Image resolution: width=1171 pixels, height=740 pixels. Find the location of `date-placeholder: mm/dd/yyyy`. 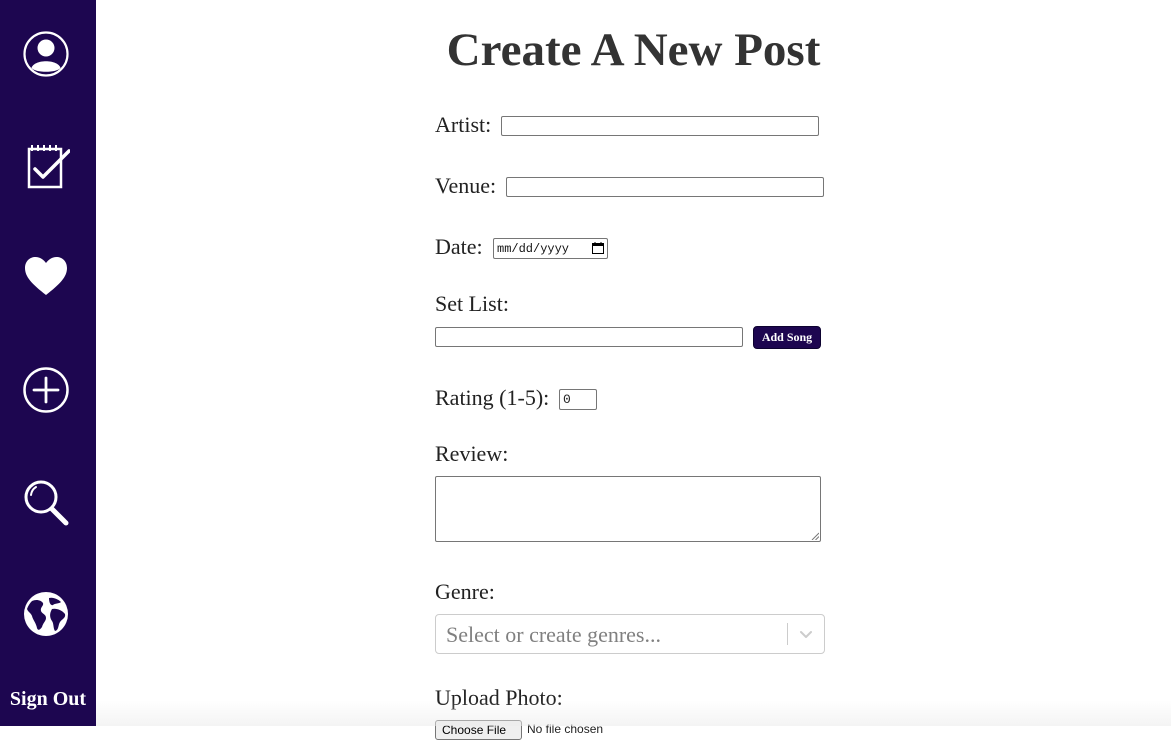

date-placeholder: mm/dd/yyyy is located at coordinates (533, 248).